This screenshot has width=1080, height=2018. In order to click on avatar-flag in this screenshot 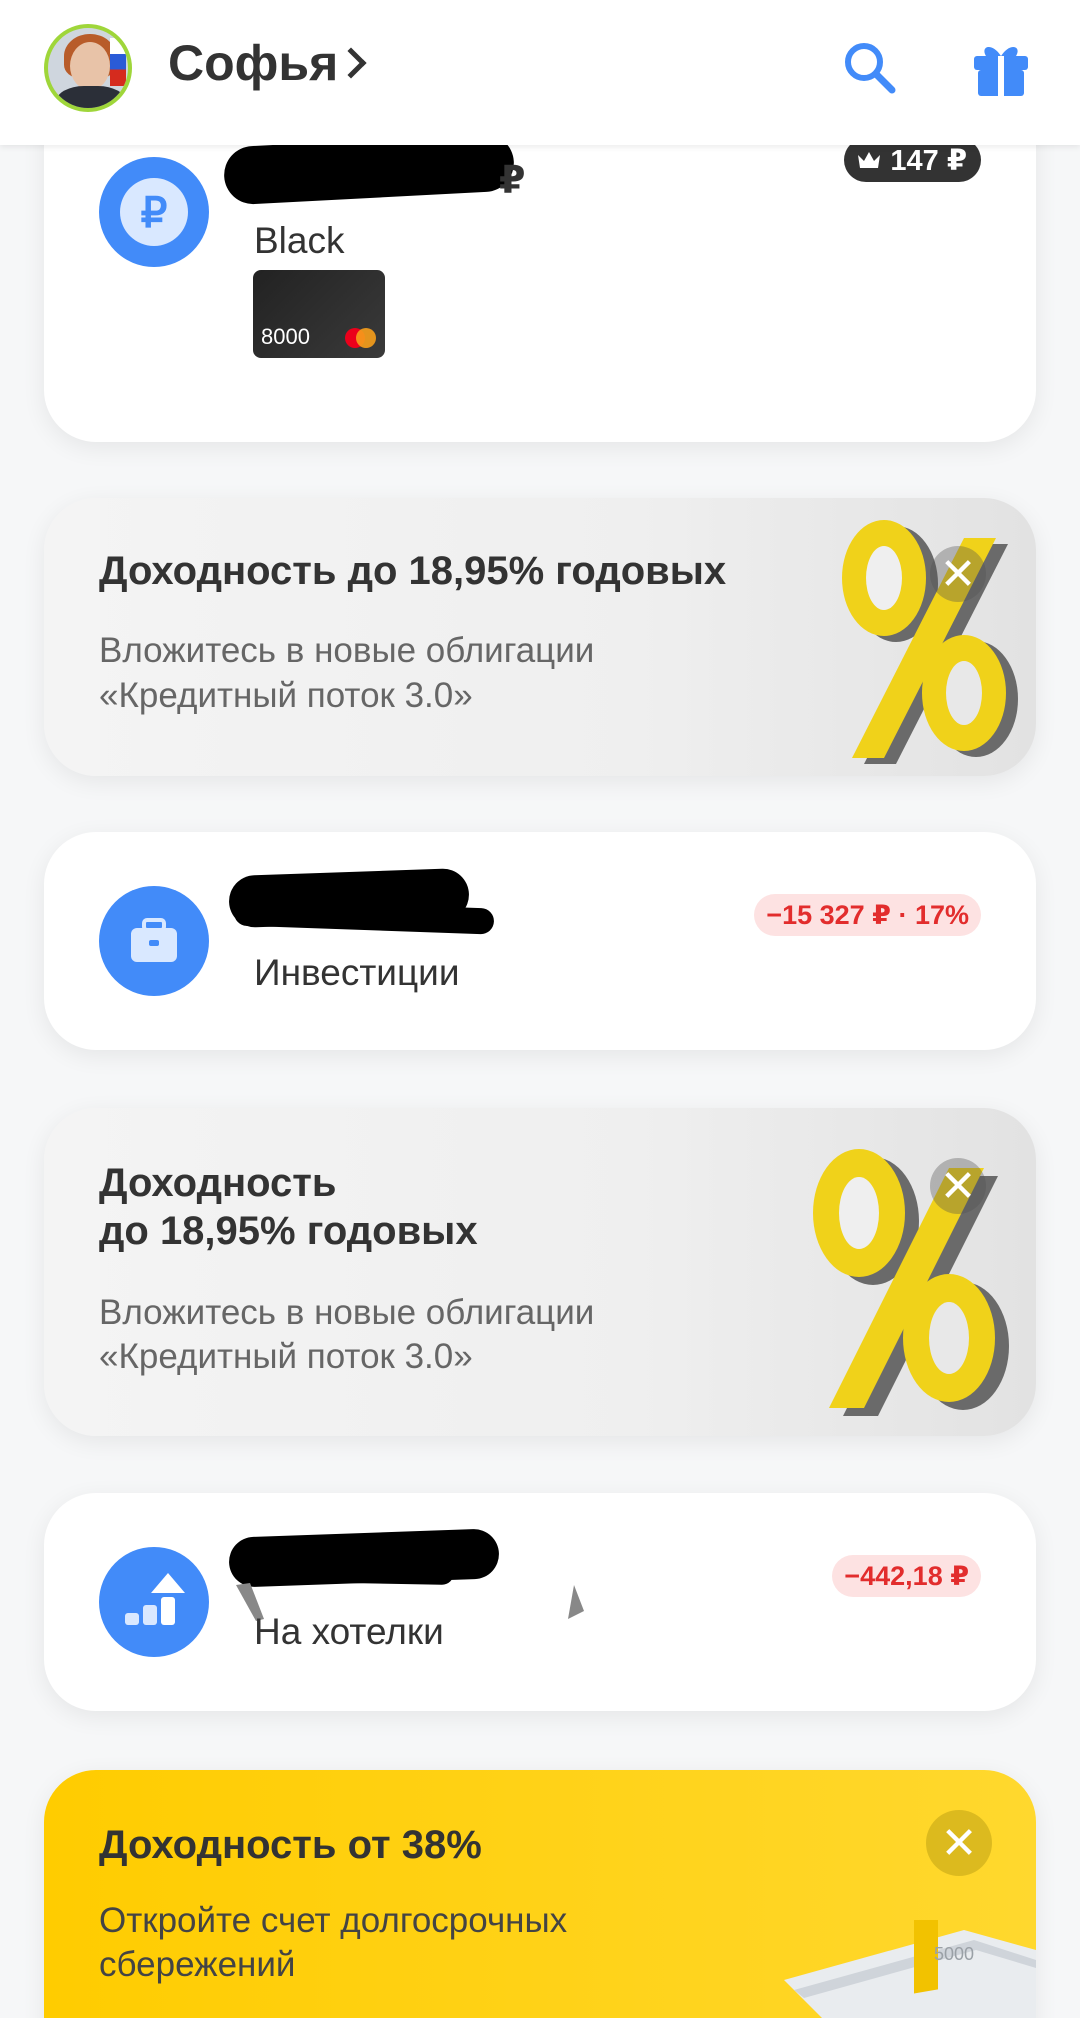, I will do `click(118, 62)`.